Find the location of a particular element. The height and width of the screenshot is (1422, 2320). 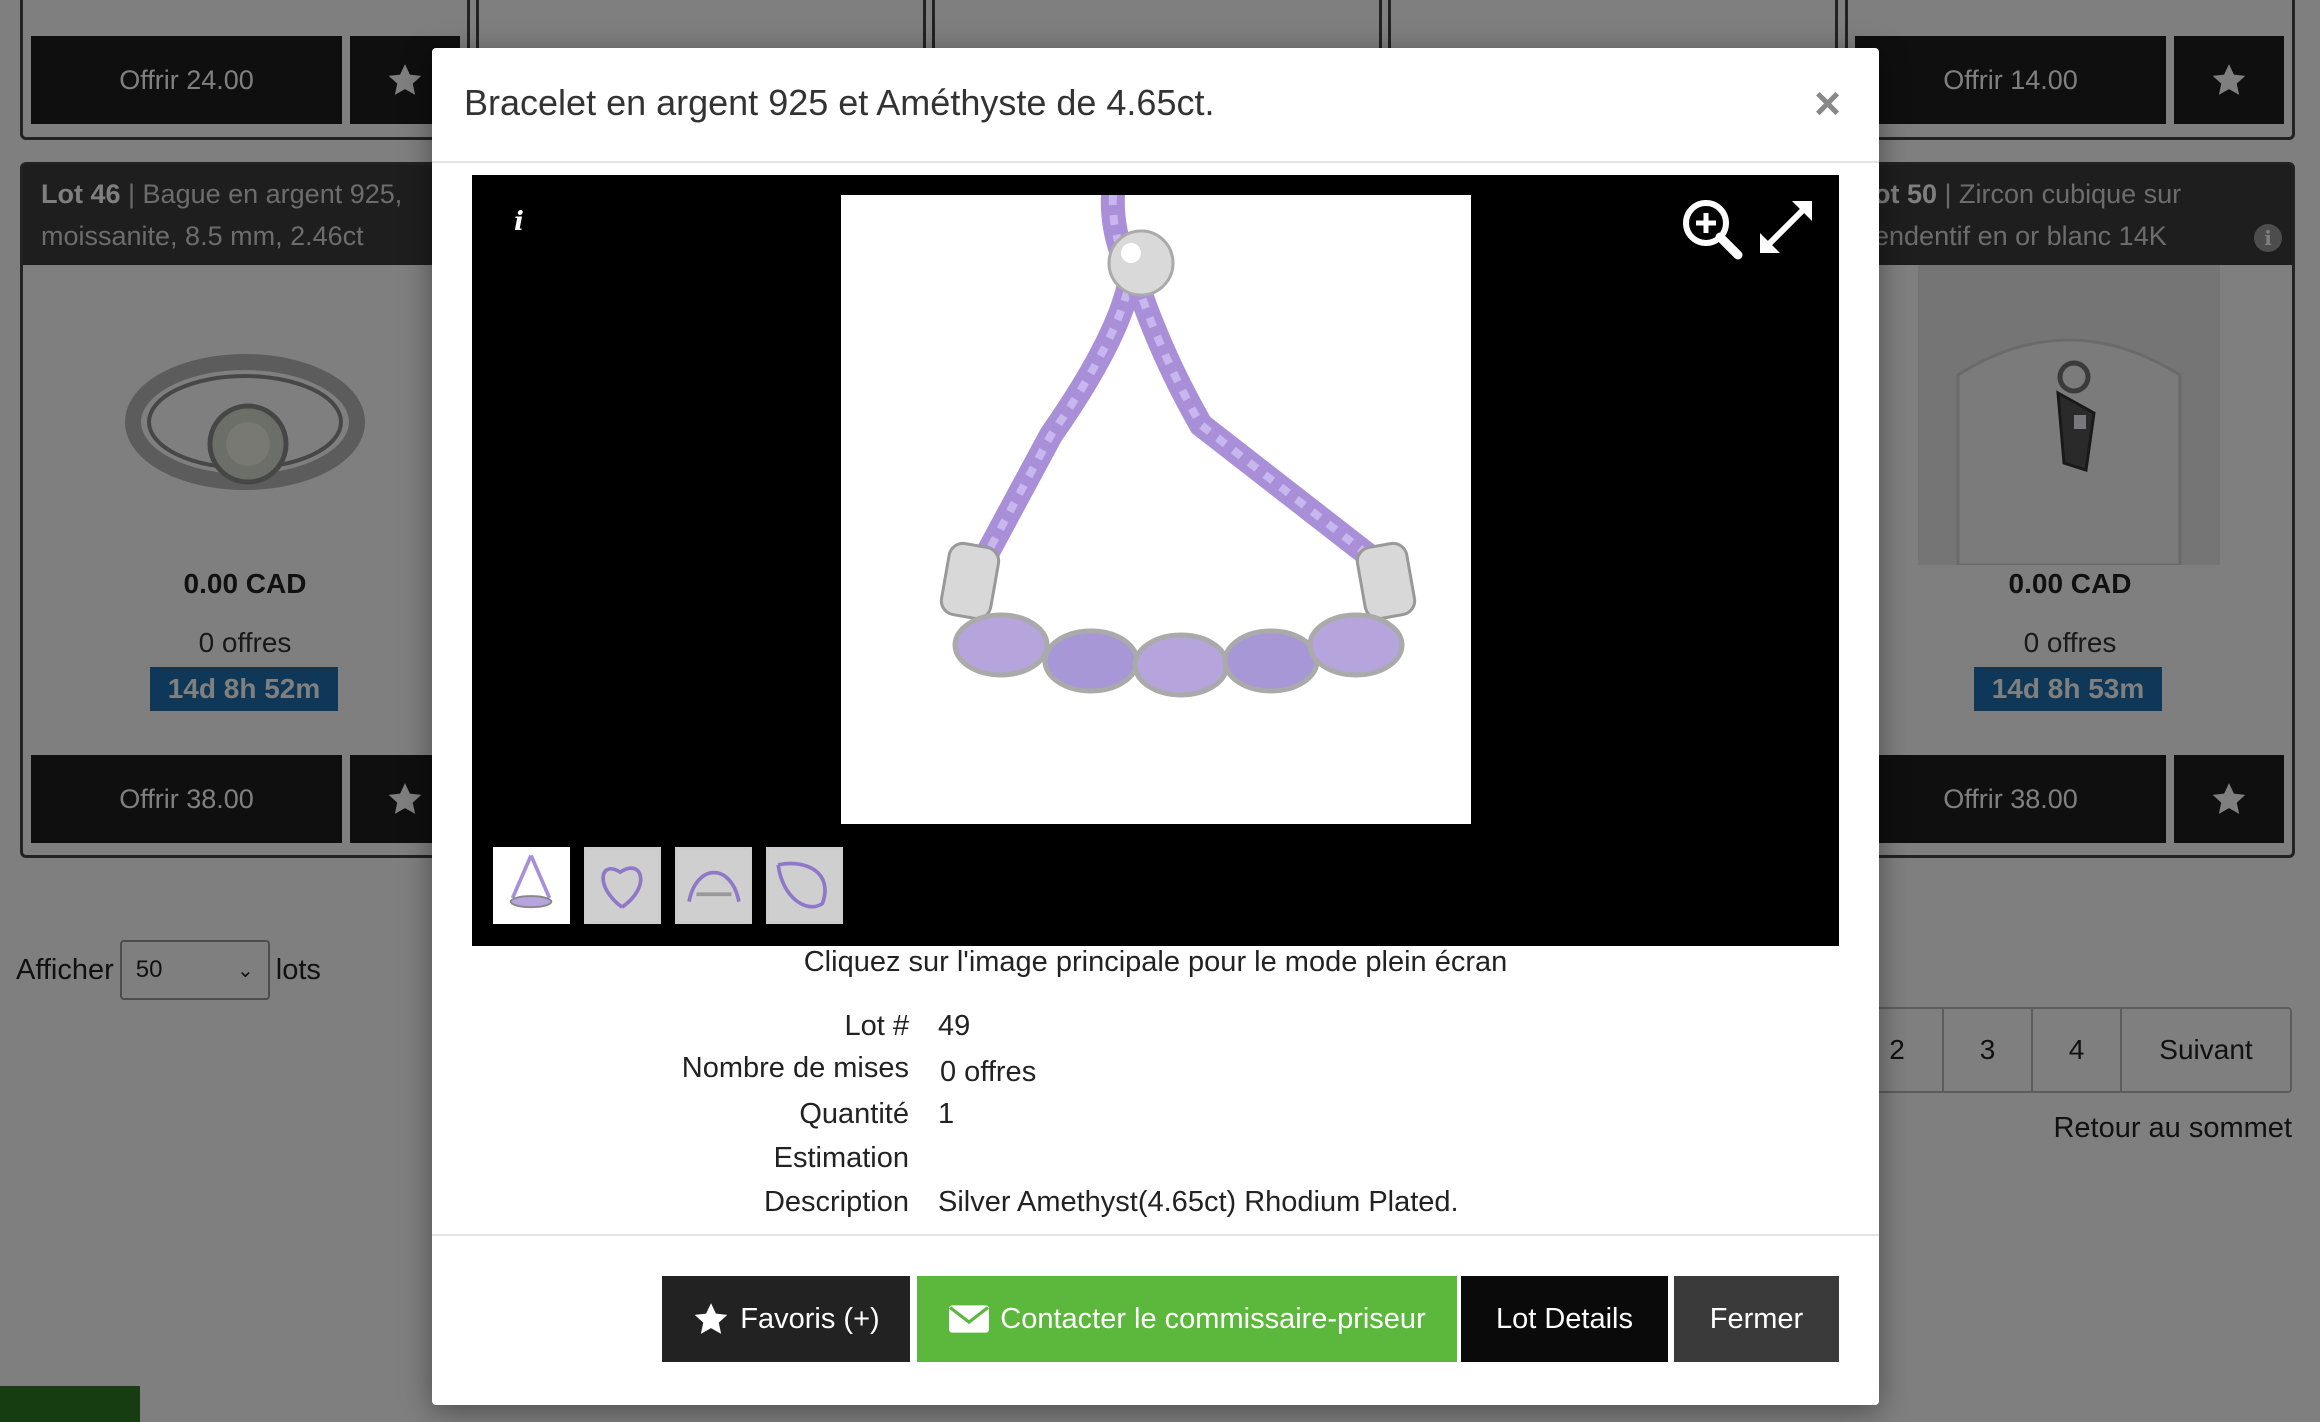

star-icon is located at coordinates (711, 1318).